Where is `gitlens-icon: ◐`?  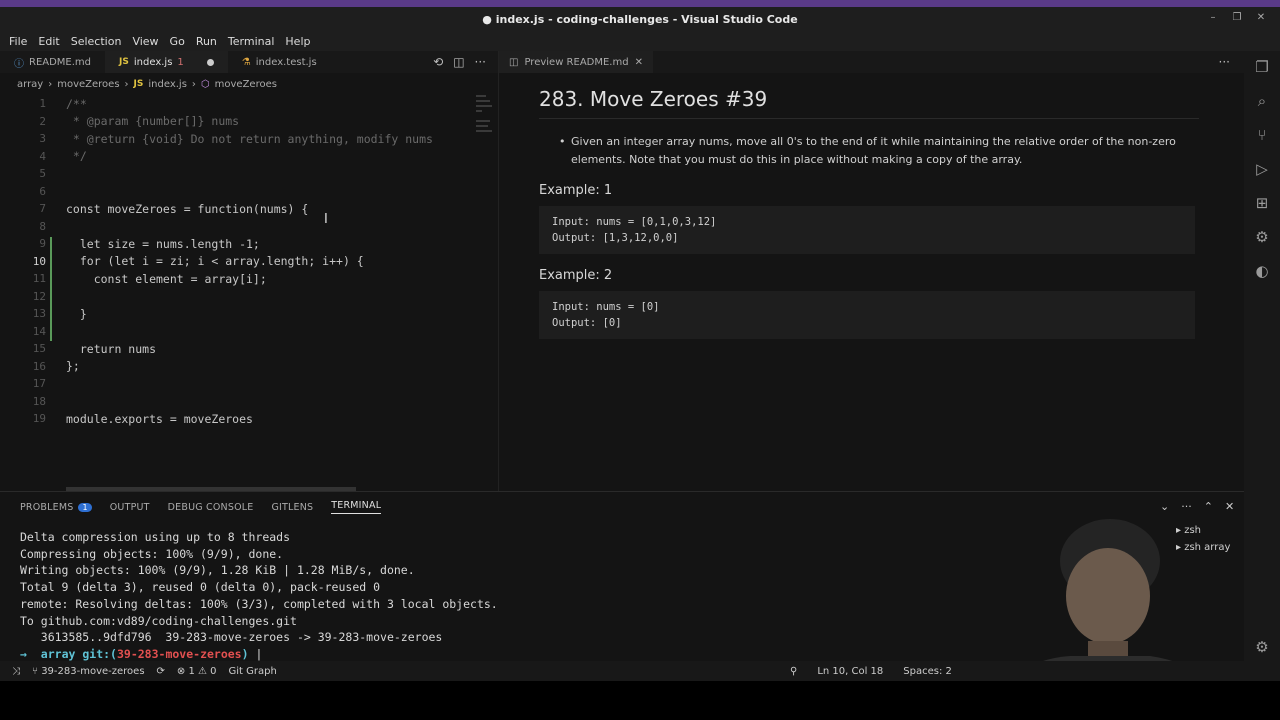 gitlens-icon: ◐ is located at coordinates (1262, 271).